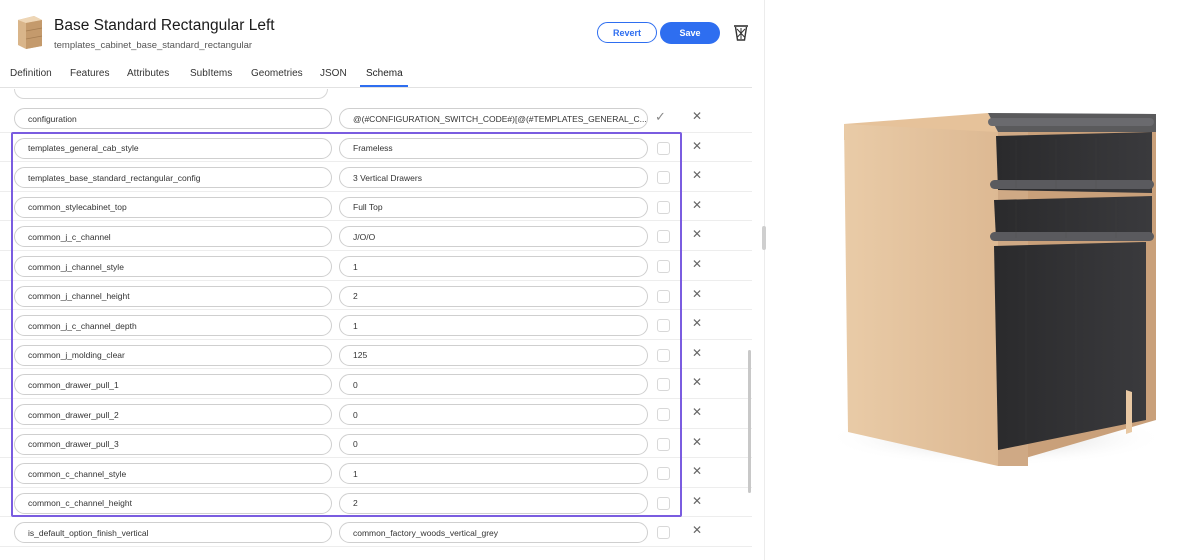 The height and width of the screenshot is (560, 1190). What do you see at coordinates (493, 178) in the screenshot?
I see `attribute-value-field: 3 Vertical Drawers` at bounding box center [493, 178].